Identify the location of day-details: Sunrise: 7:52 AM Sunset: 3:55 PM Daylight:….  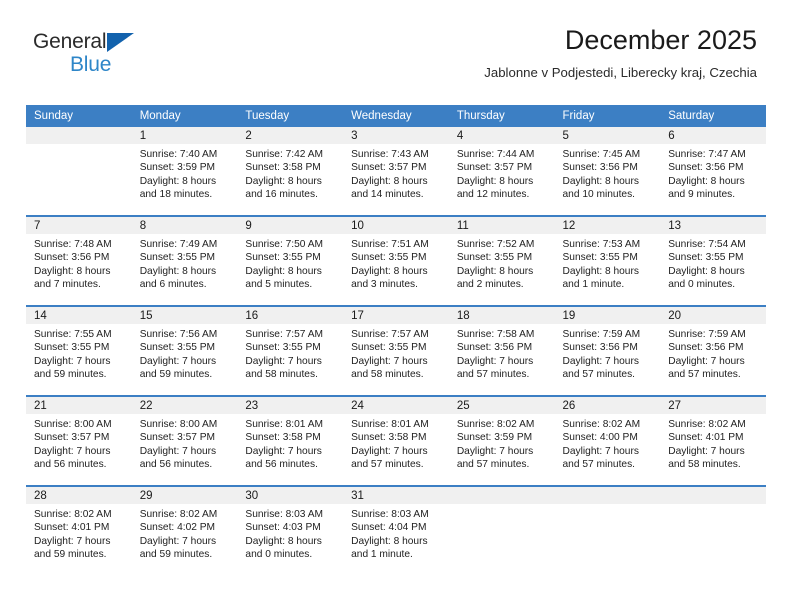
(502, 263).